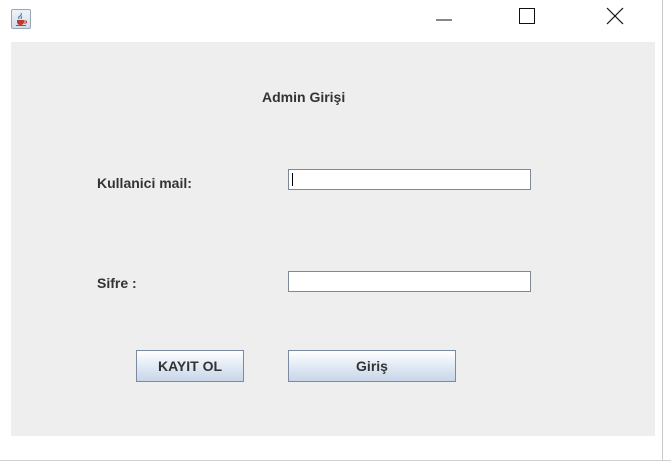  What do you see at coordinates (409, 281) in the screenshot?
I see `password-input` at bounding box center [409, 281].